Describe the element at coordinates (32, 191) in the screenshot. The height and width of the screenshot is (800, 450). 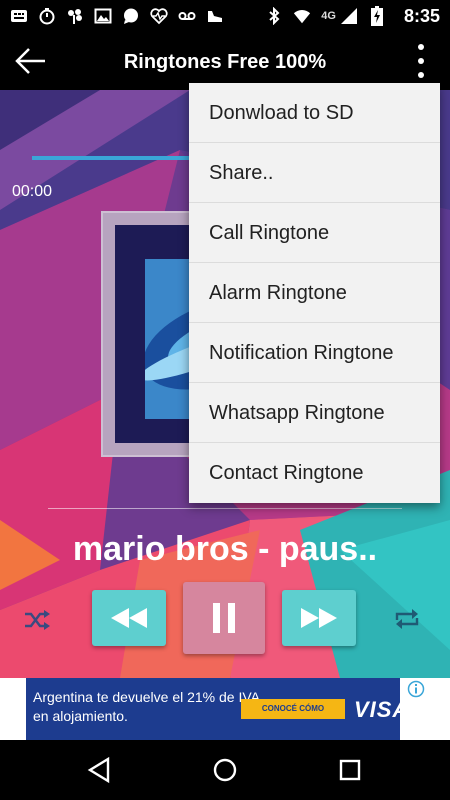
I see `time-elapsed: 00:00` at that location.